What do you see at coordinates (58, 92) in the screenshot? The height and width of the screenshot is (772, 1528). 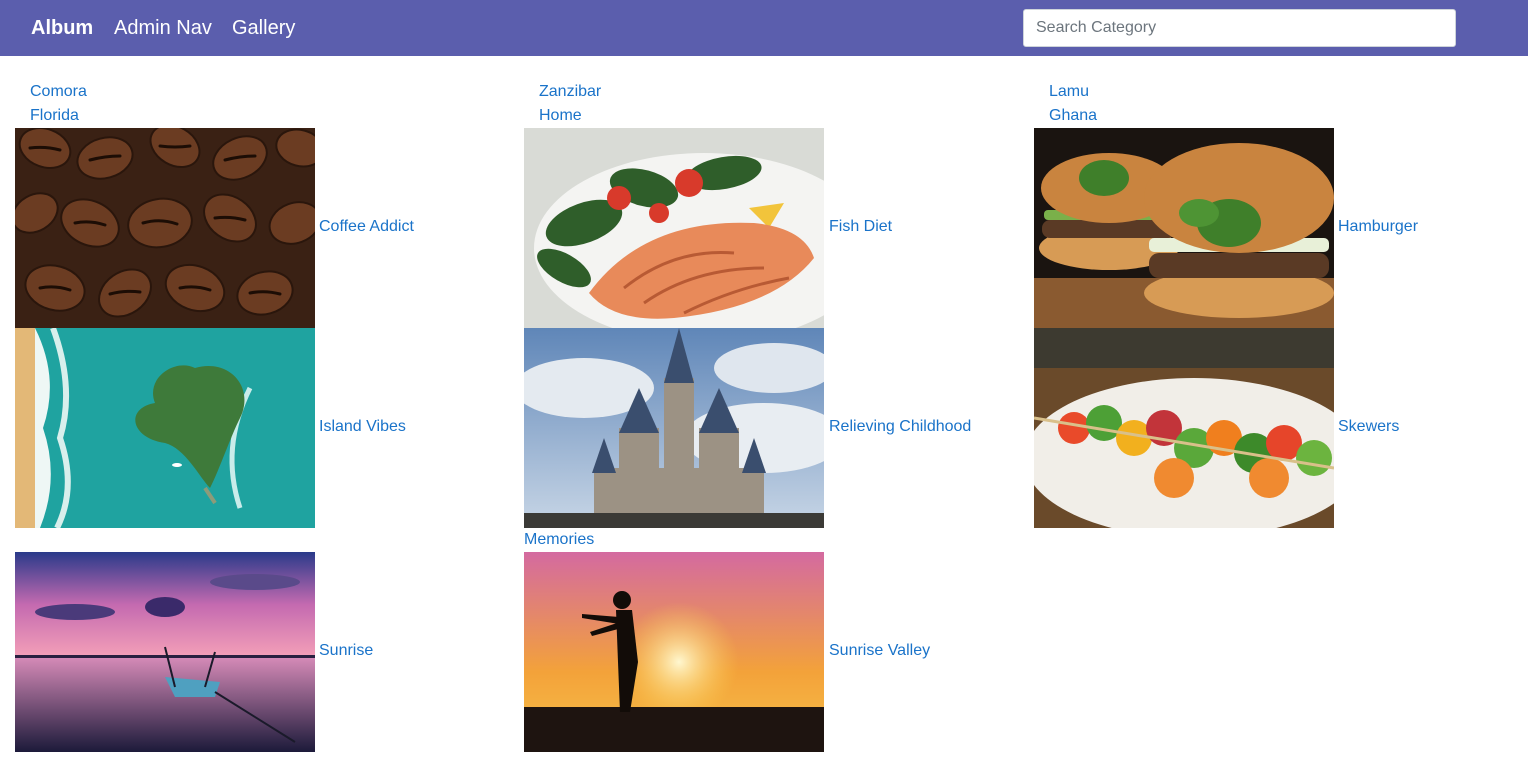 I see `category-link-comora: Comora` at bounding box center [58, 92].